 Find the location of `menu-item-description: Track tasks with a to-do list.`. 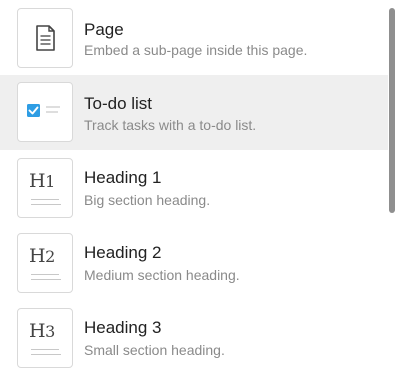

menu-item-description: Track tasks with a to-do list. is located at coordinates (170, 125).